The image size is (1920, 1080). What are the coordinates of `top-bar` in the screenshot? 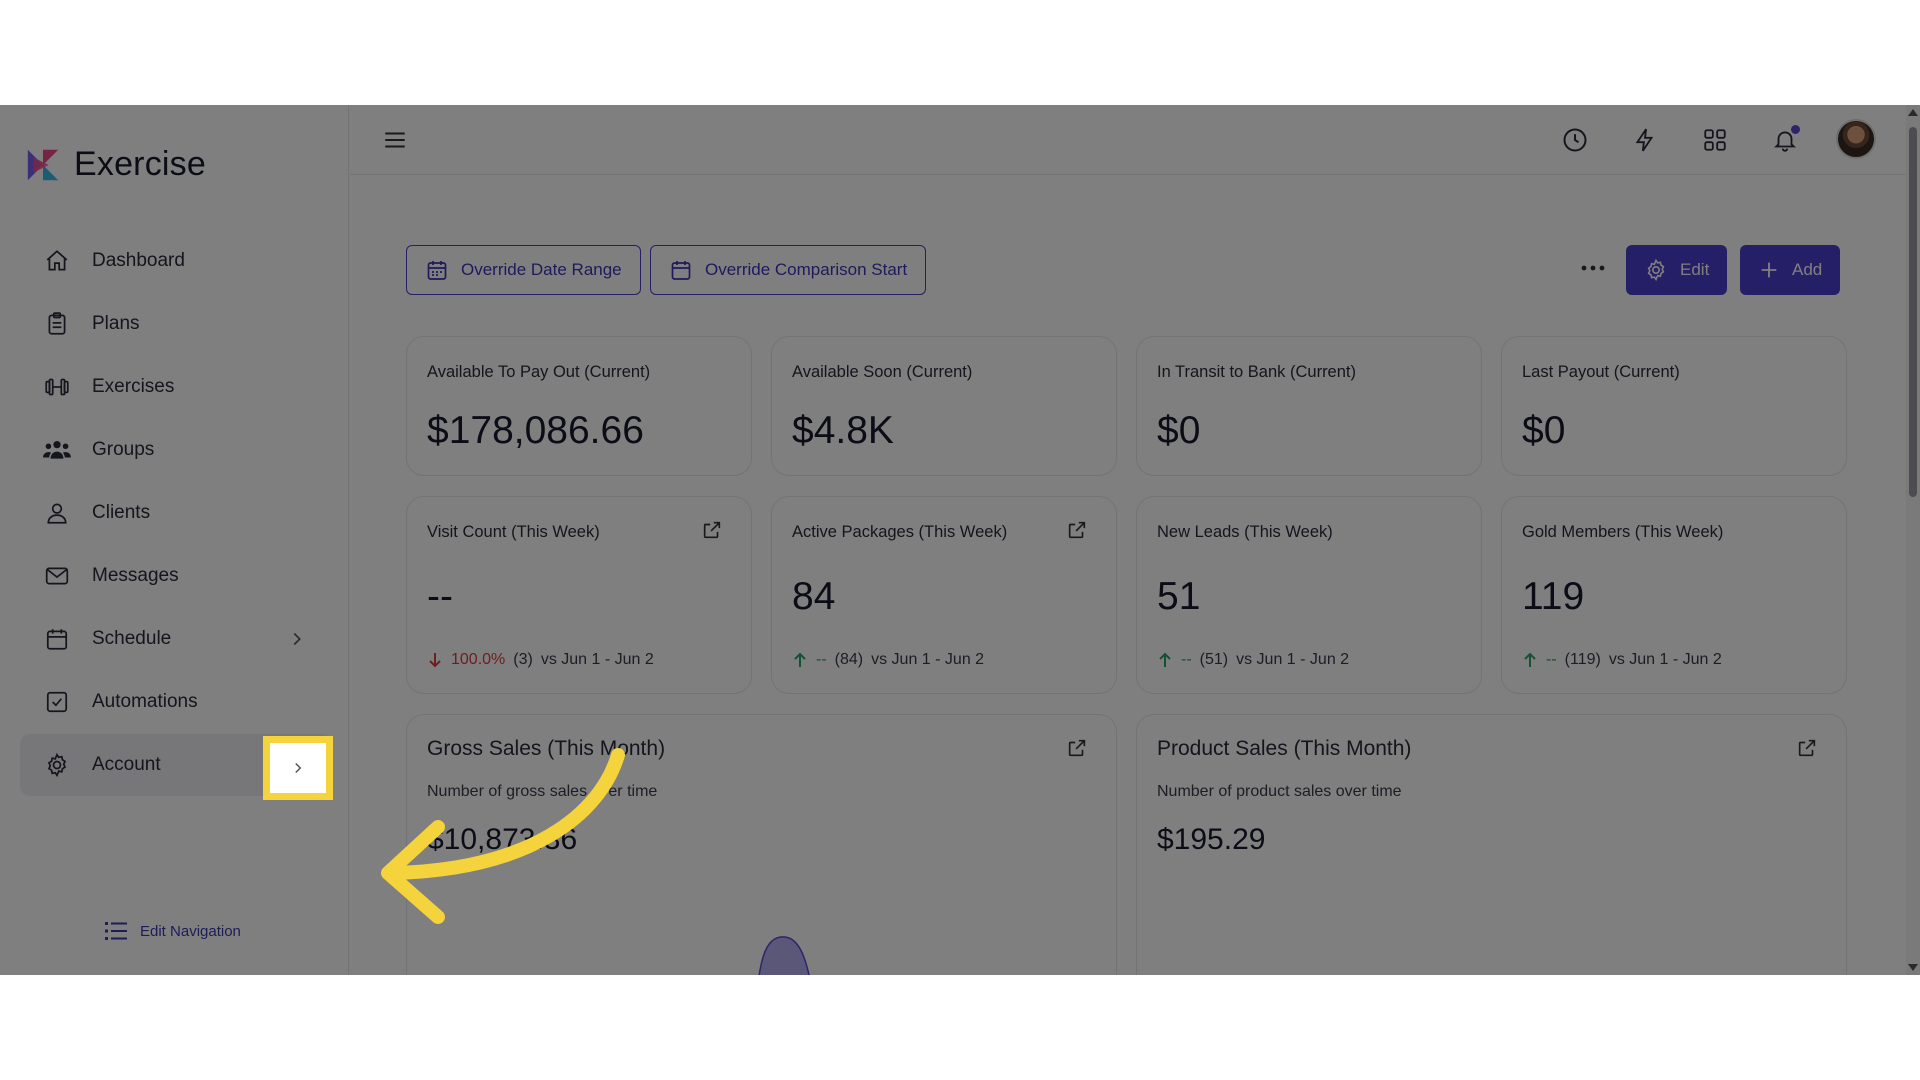 It's located at (1135, 140).